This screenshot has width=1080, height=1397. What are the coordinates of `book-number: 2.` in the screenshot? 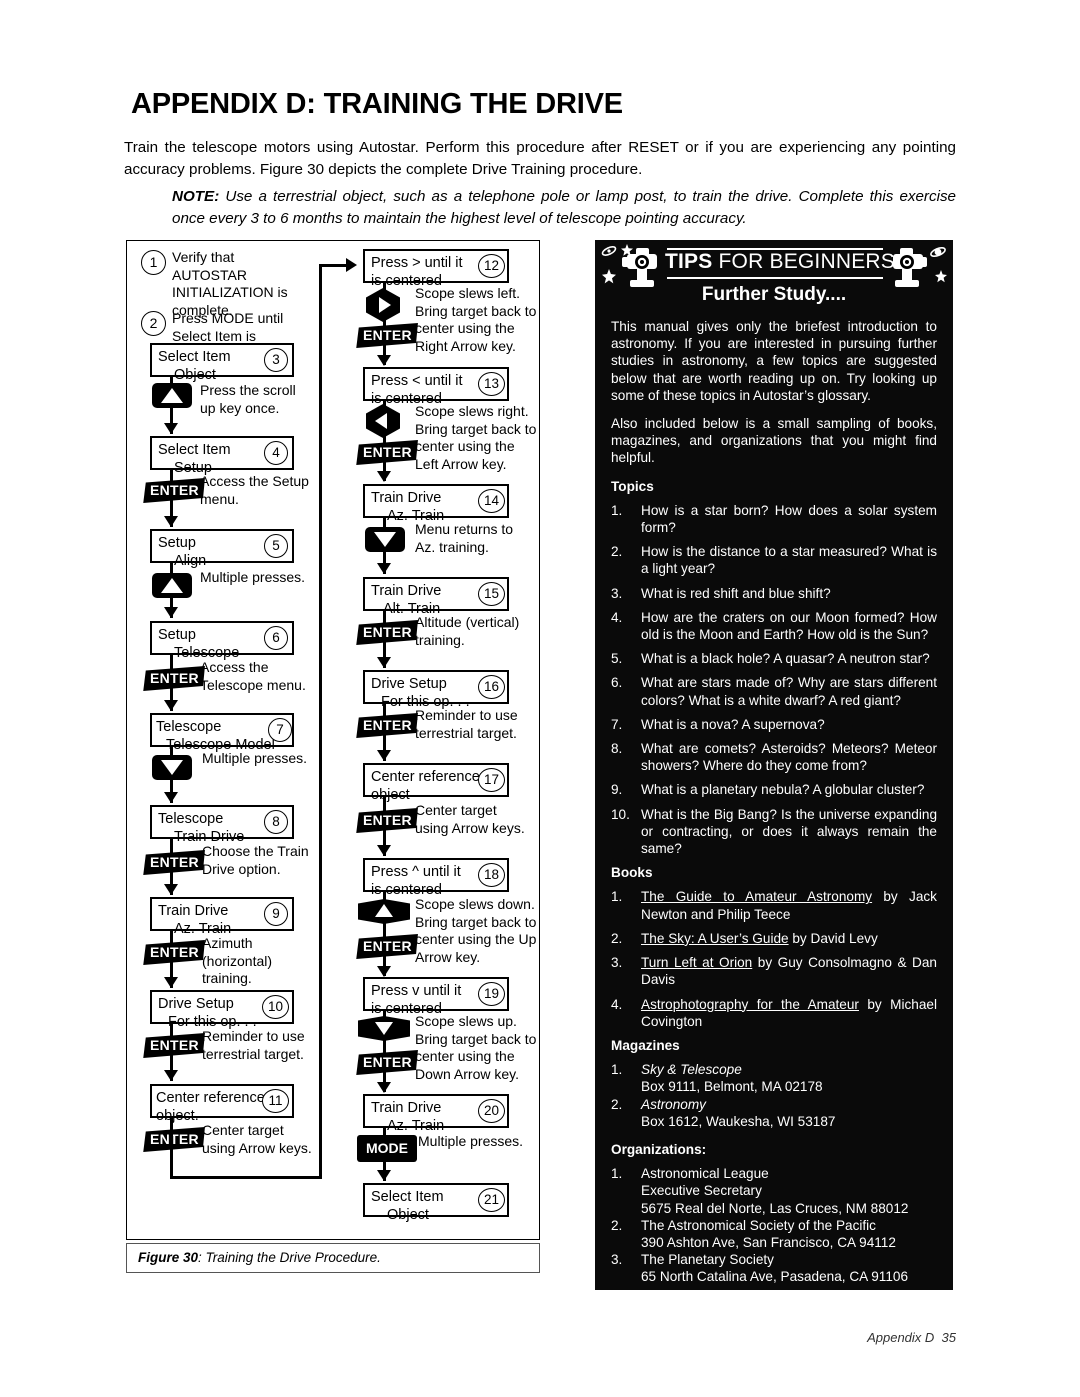 It's located at (617, 938).